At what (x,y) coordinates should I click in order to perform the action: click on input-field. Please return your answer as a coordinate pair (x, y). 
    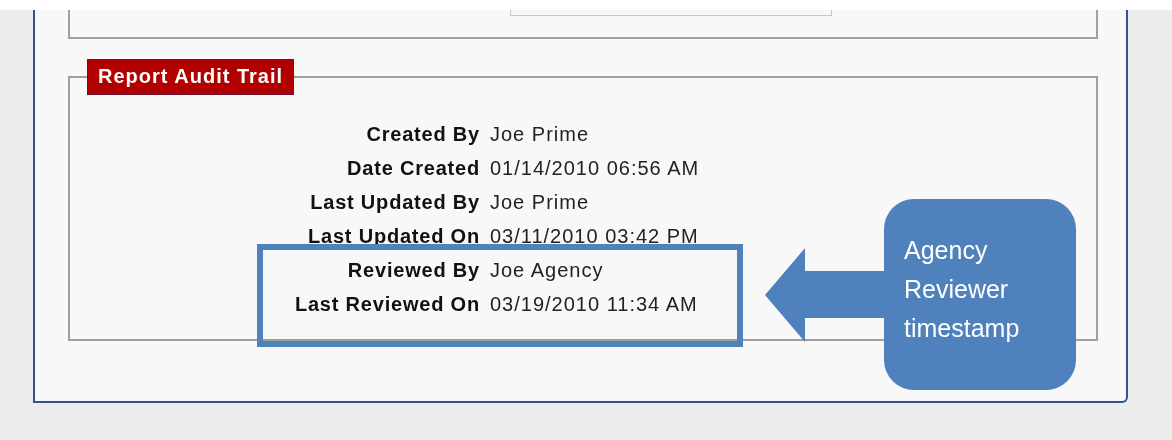
    Looking at the image, I should click on (671, 13).